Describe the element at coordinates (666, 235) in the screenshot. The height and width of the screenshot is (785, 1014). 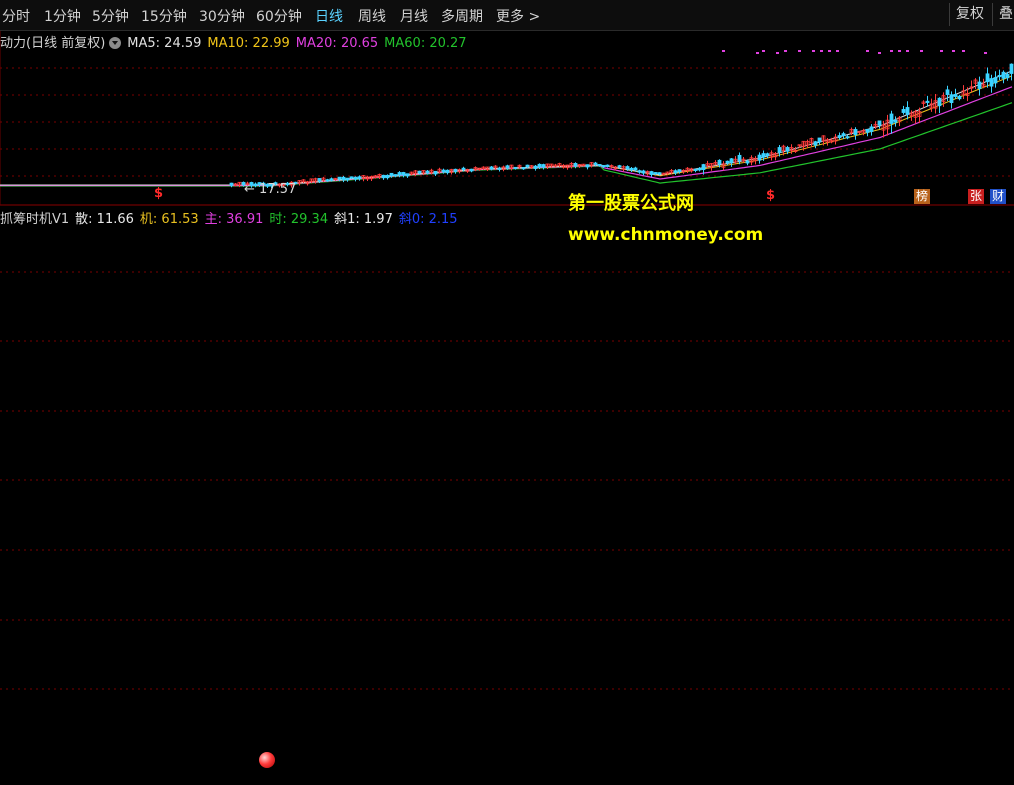
I see `watermark-url: www.chnmoney.com` at that location.